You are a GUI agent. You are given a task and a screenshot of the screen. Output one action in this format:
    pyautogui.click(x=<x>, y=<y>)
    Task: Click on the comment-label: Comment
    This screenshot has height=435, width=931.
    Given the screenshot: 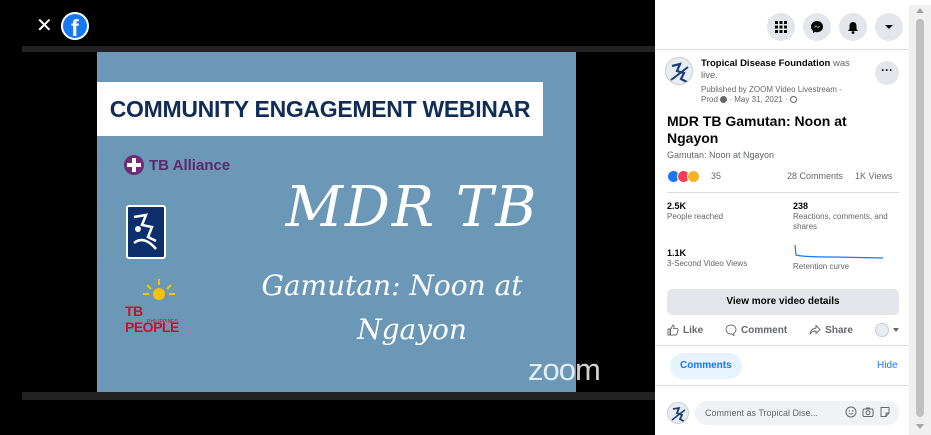 What is the action you would take?
    pyautogui.click(x=764, y=330)
    